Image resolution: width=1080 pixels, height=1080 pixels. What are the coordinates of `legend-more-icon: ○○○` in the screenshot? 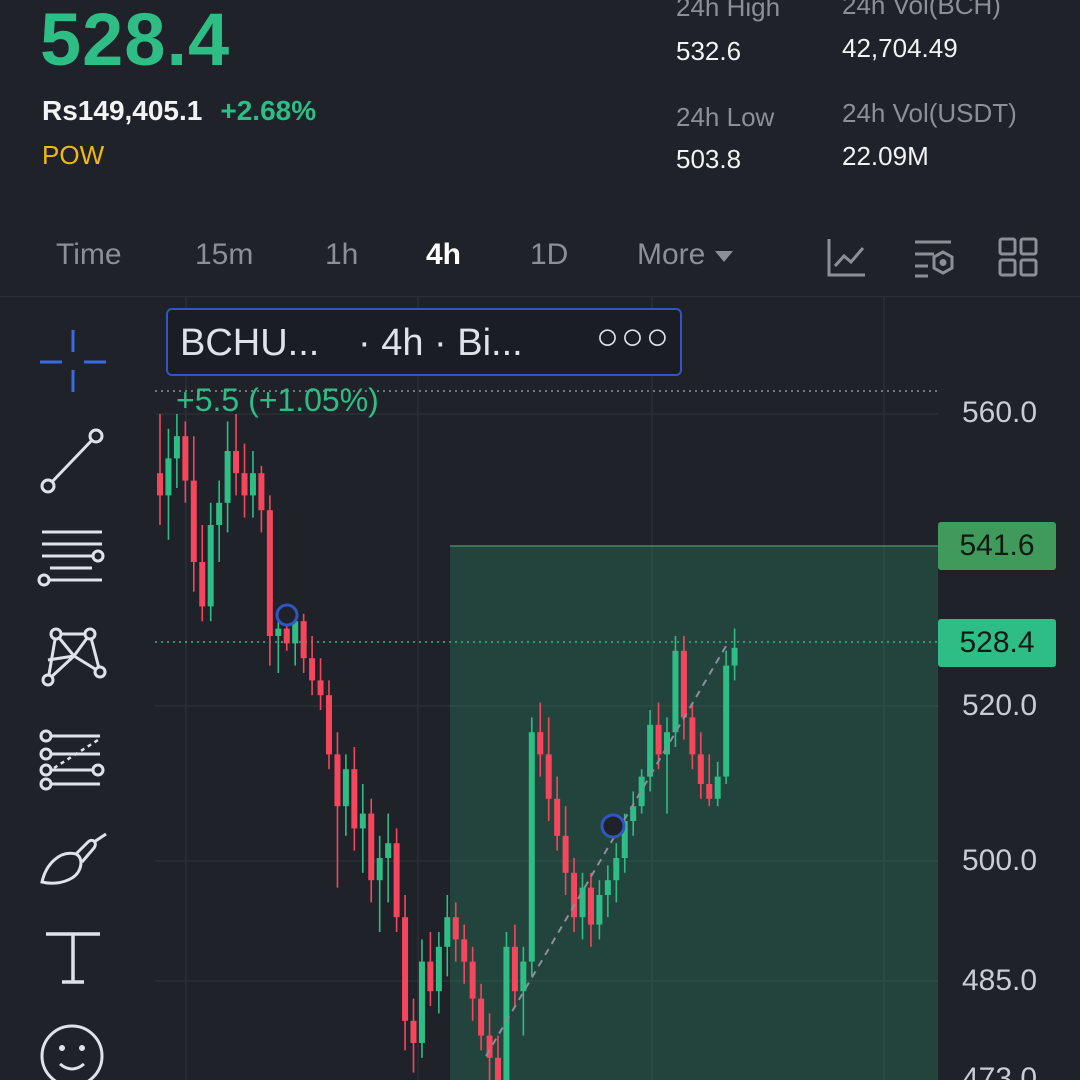 It's located at (633, 337).